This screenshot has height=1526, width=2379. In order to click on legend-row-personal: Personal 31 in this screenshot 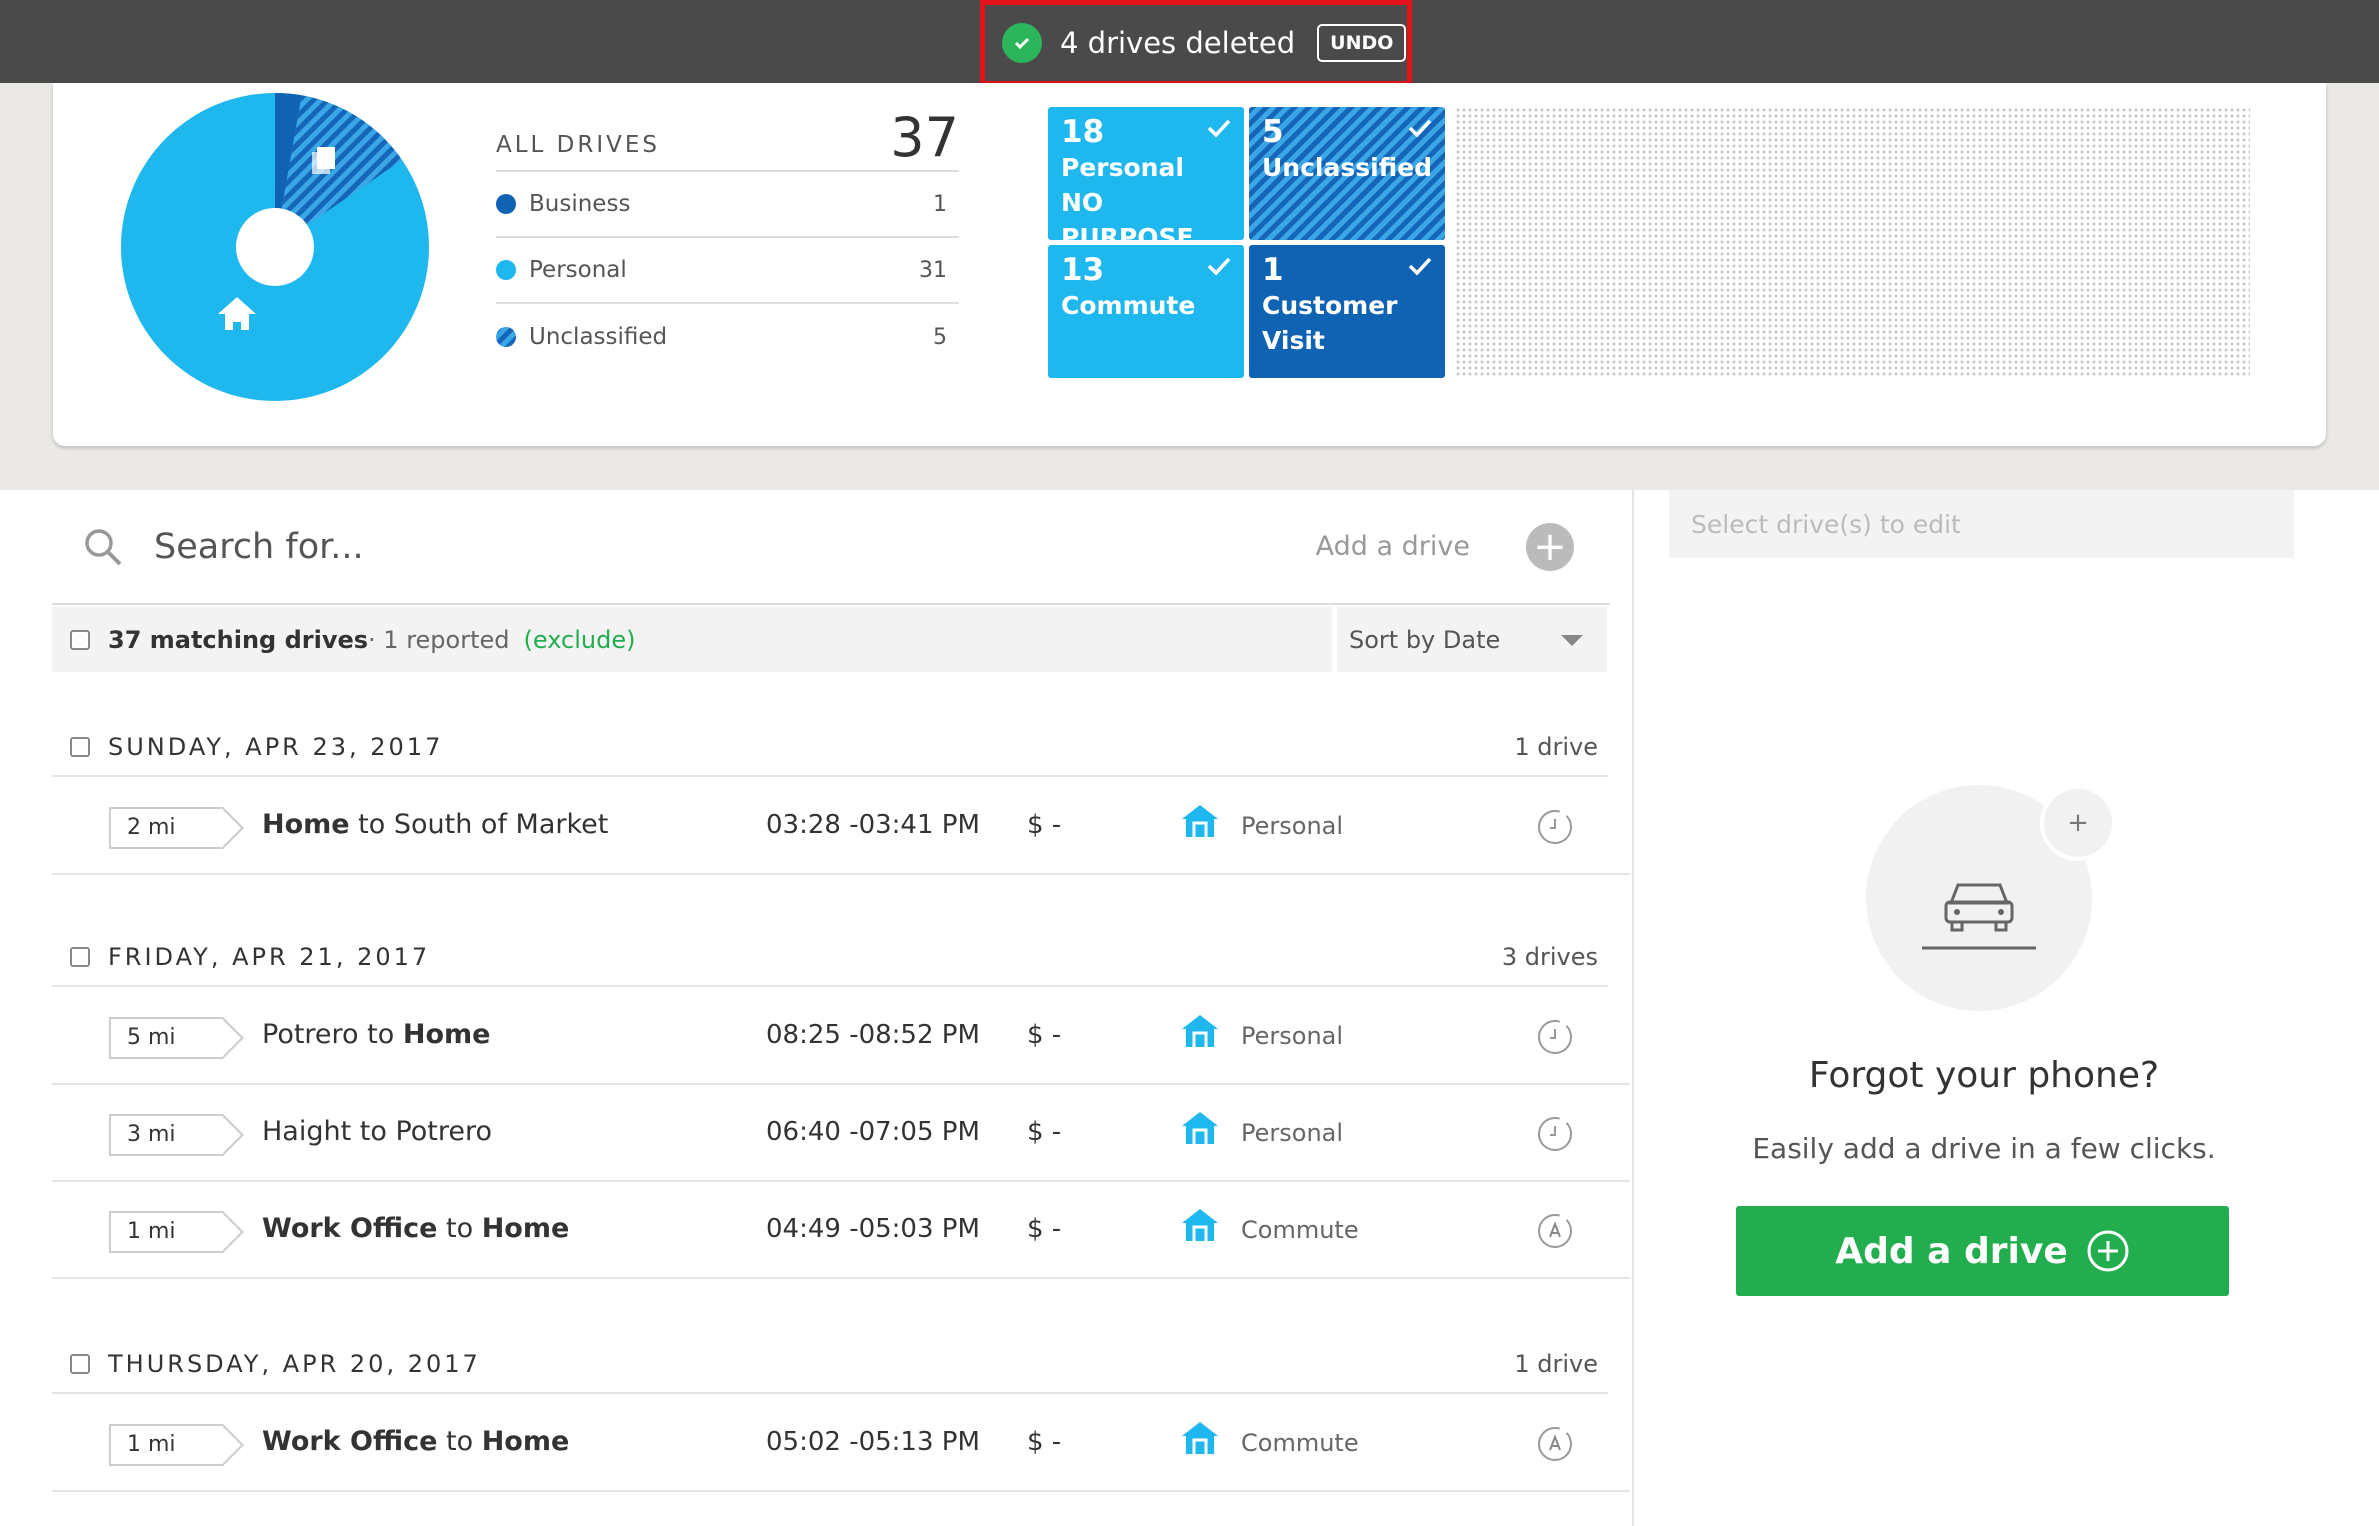, I will do `click(727, 271)`.